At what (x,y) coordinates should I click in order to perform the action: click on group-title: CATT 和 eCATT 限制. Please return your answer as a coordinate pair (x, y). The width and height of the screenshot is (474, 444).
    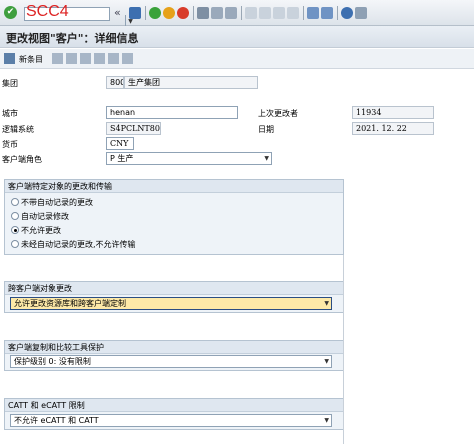
    Looking at the image, I should click on (174, 405).